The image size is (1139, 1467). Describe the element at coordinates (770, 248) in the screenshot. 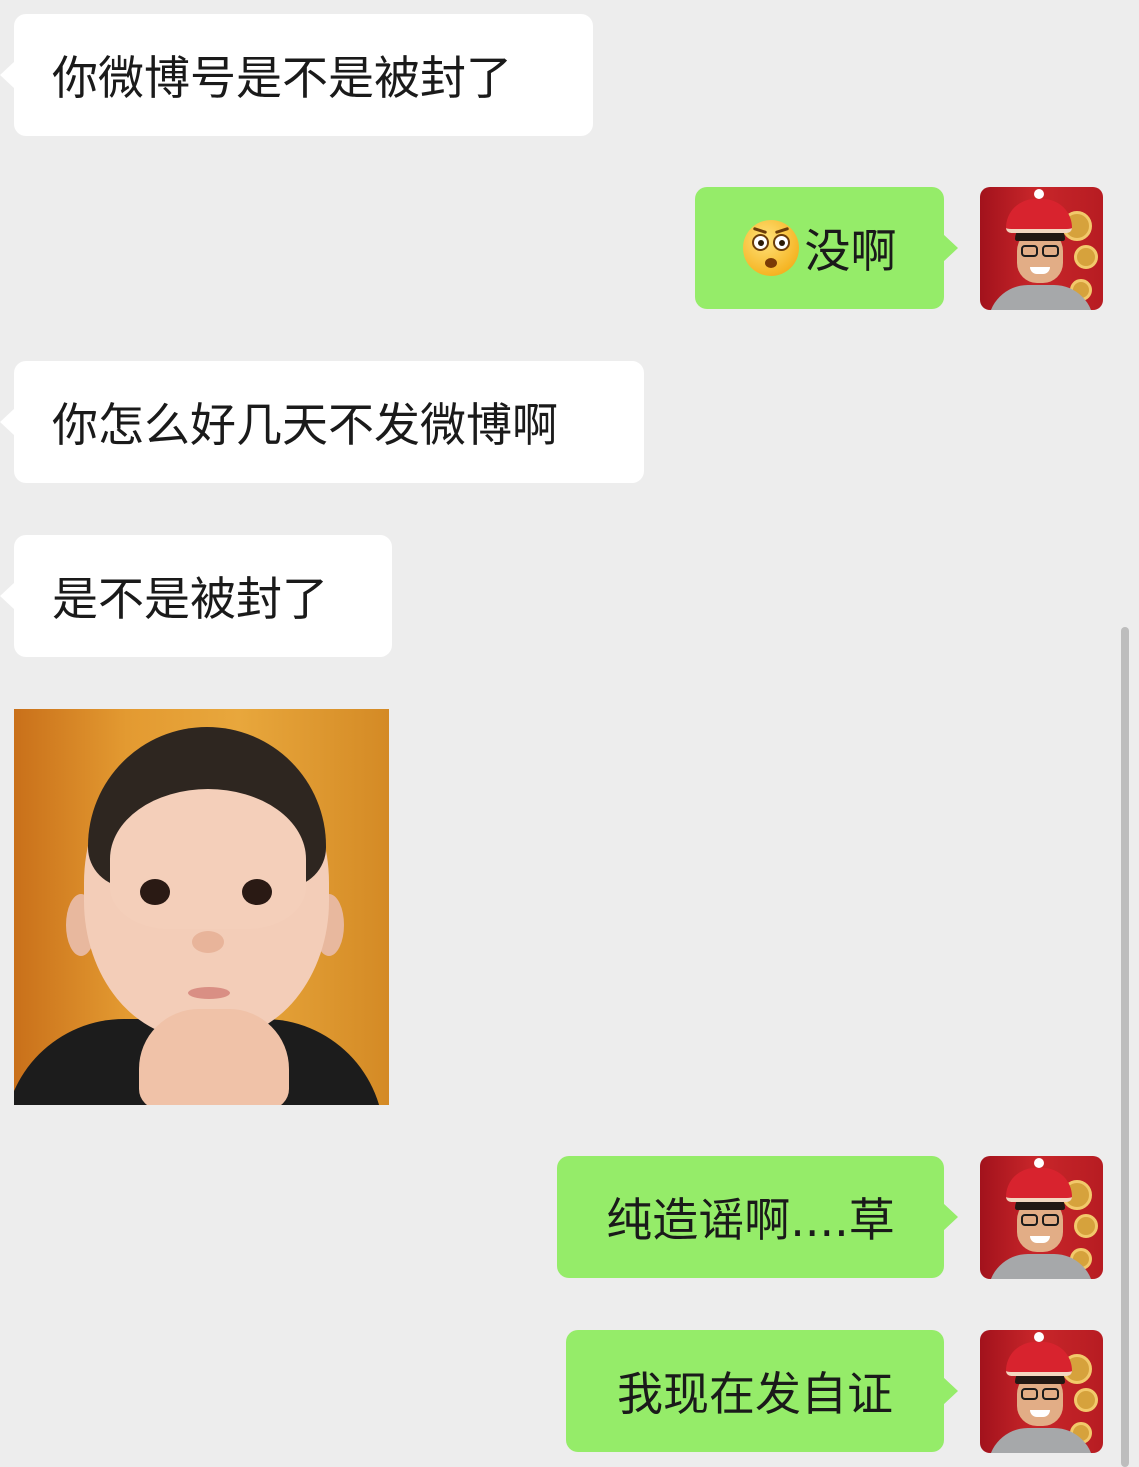

I see `flushed-face-emoji-icon` at that location.